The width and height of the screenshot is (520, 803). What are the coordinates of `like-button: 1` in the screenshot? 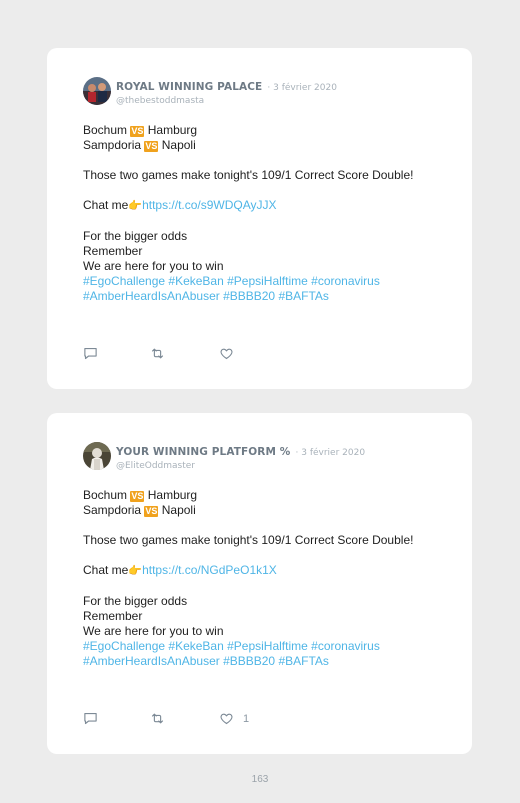 It's located at (234, 718).